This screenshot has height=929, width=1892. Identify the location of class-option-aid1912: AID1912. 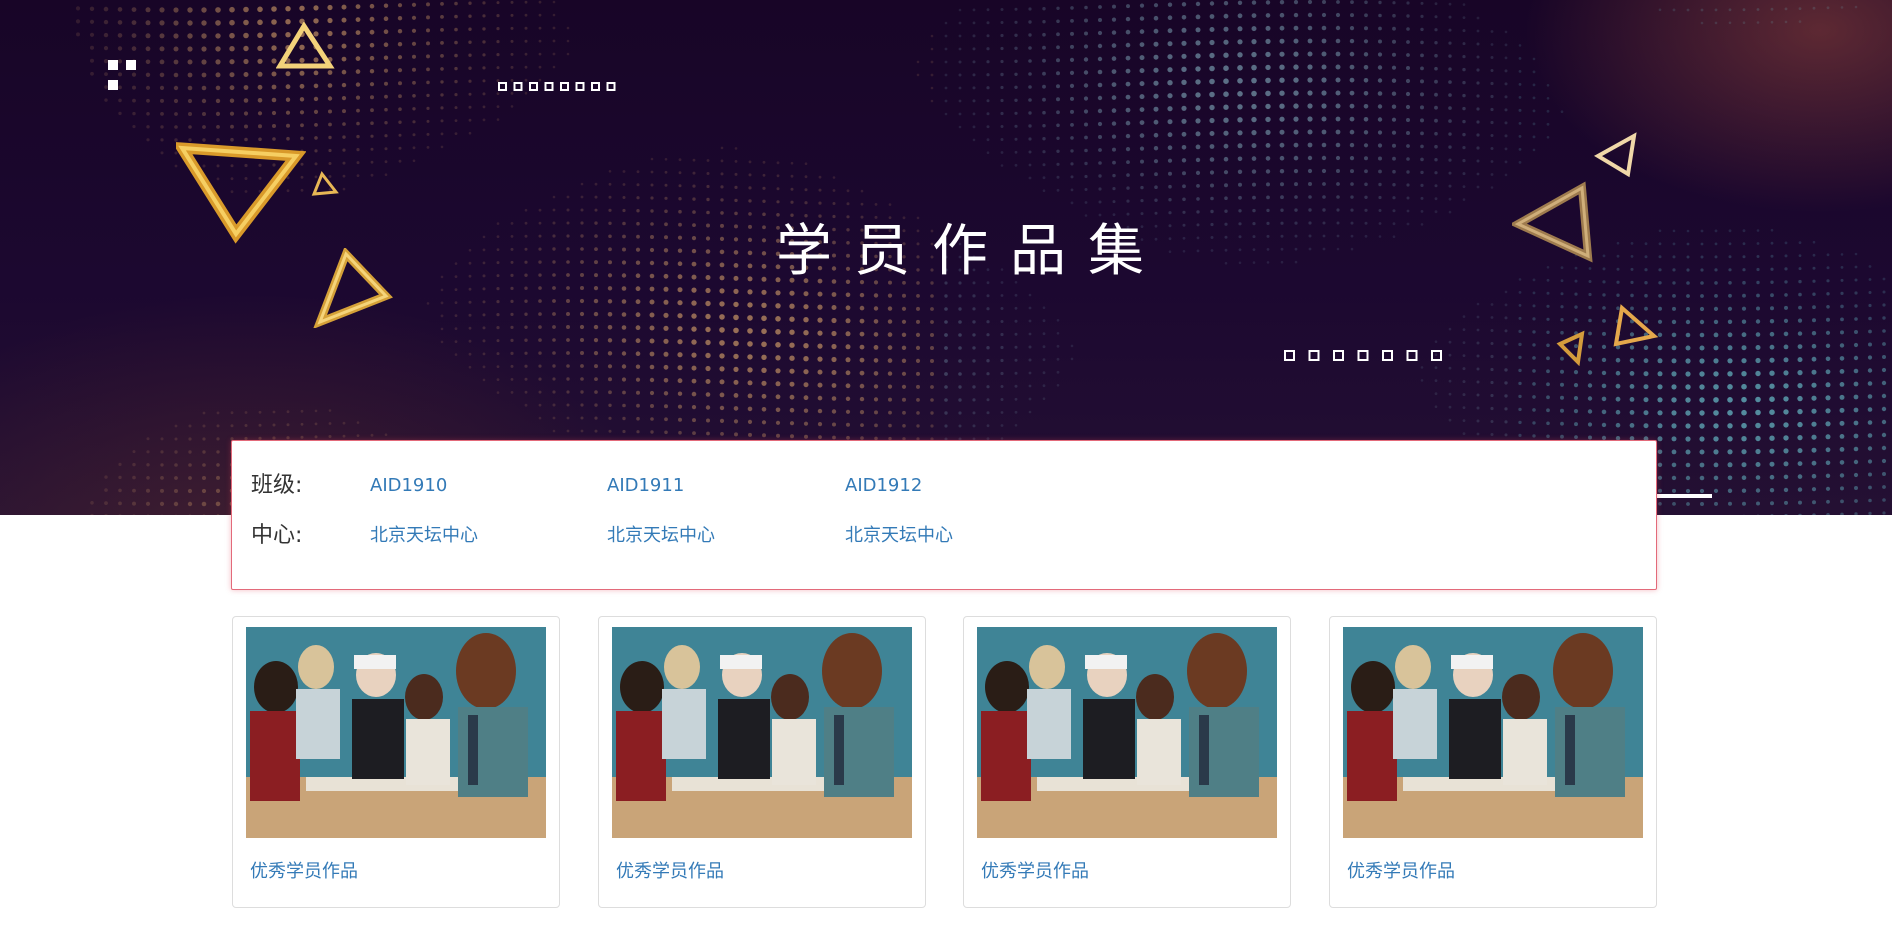
(883, 486).